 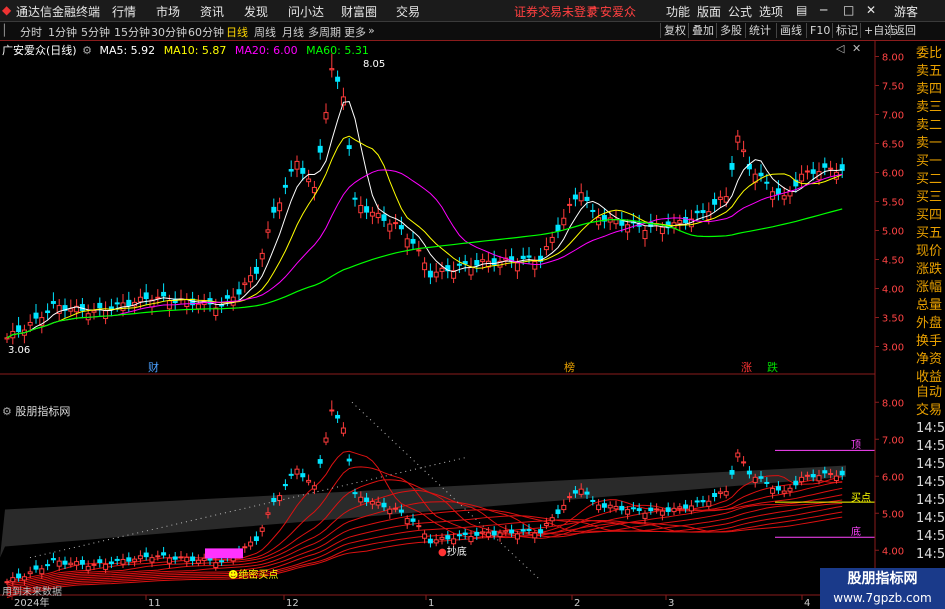 What do you see at coordinates (930, 252) in the screenshot?
I see `sidebar-quote-item-11: 现价` at bounding box center [930, 252].